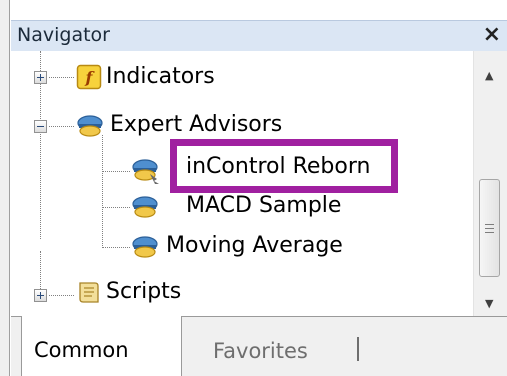  I want to click on expand-scripts-button, so click(40, 295).